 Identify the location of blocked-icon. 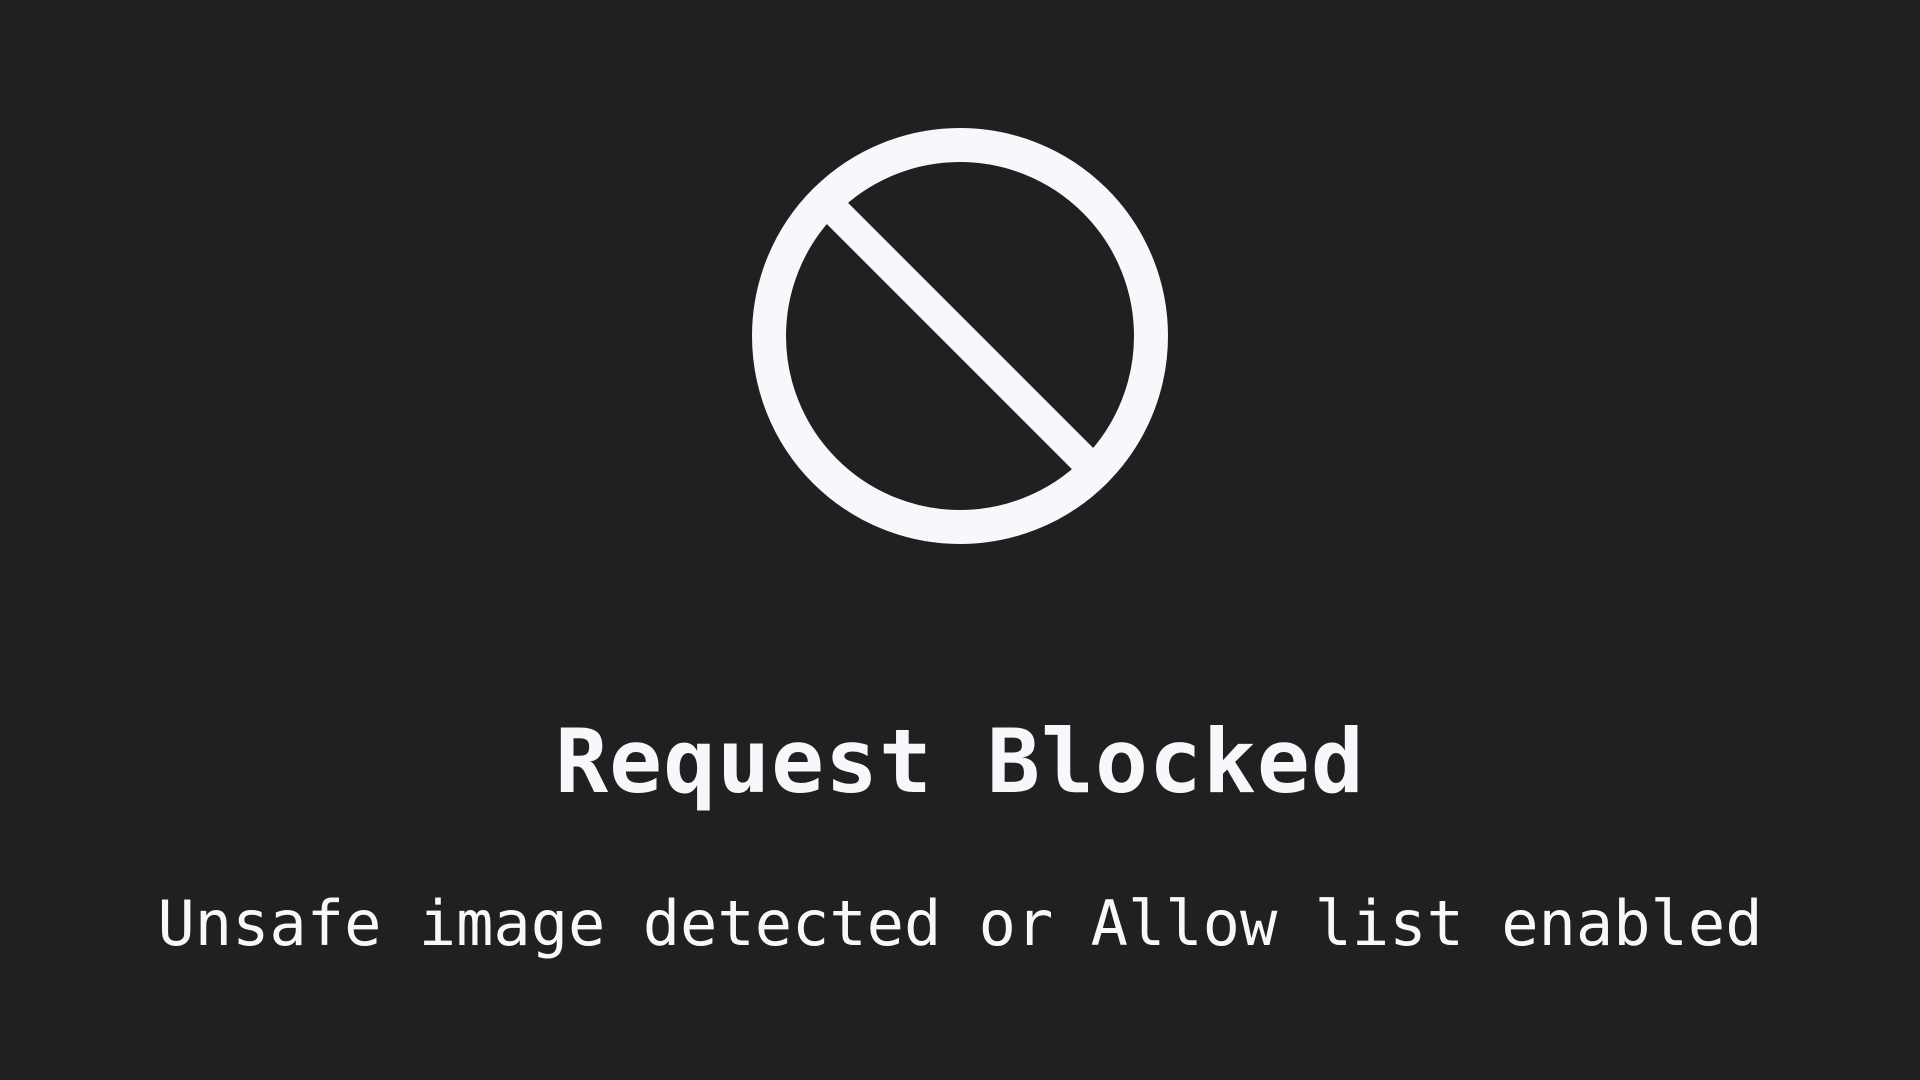
(960, 336).